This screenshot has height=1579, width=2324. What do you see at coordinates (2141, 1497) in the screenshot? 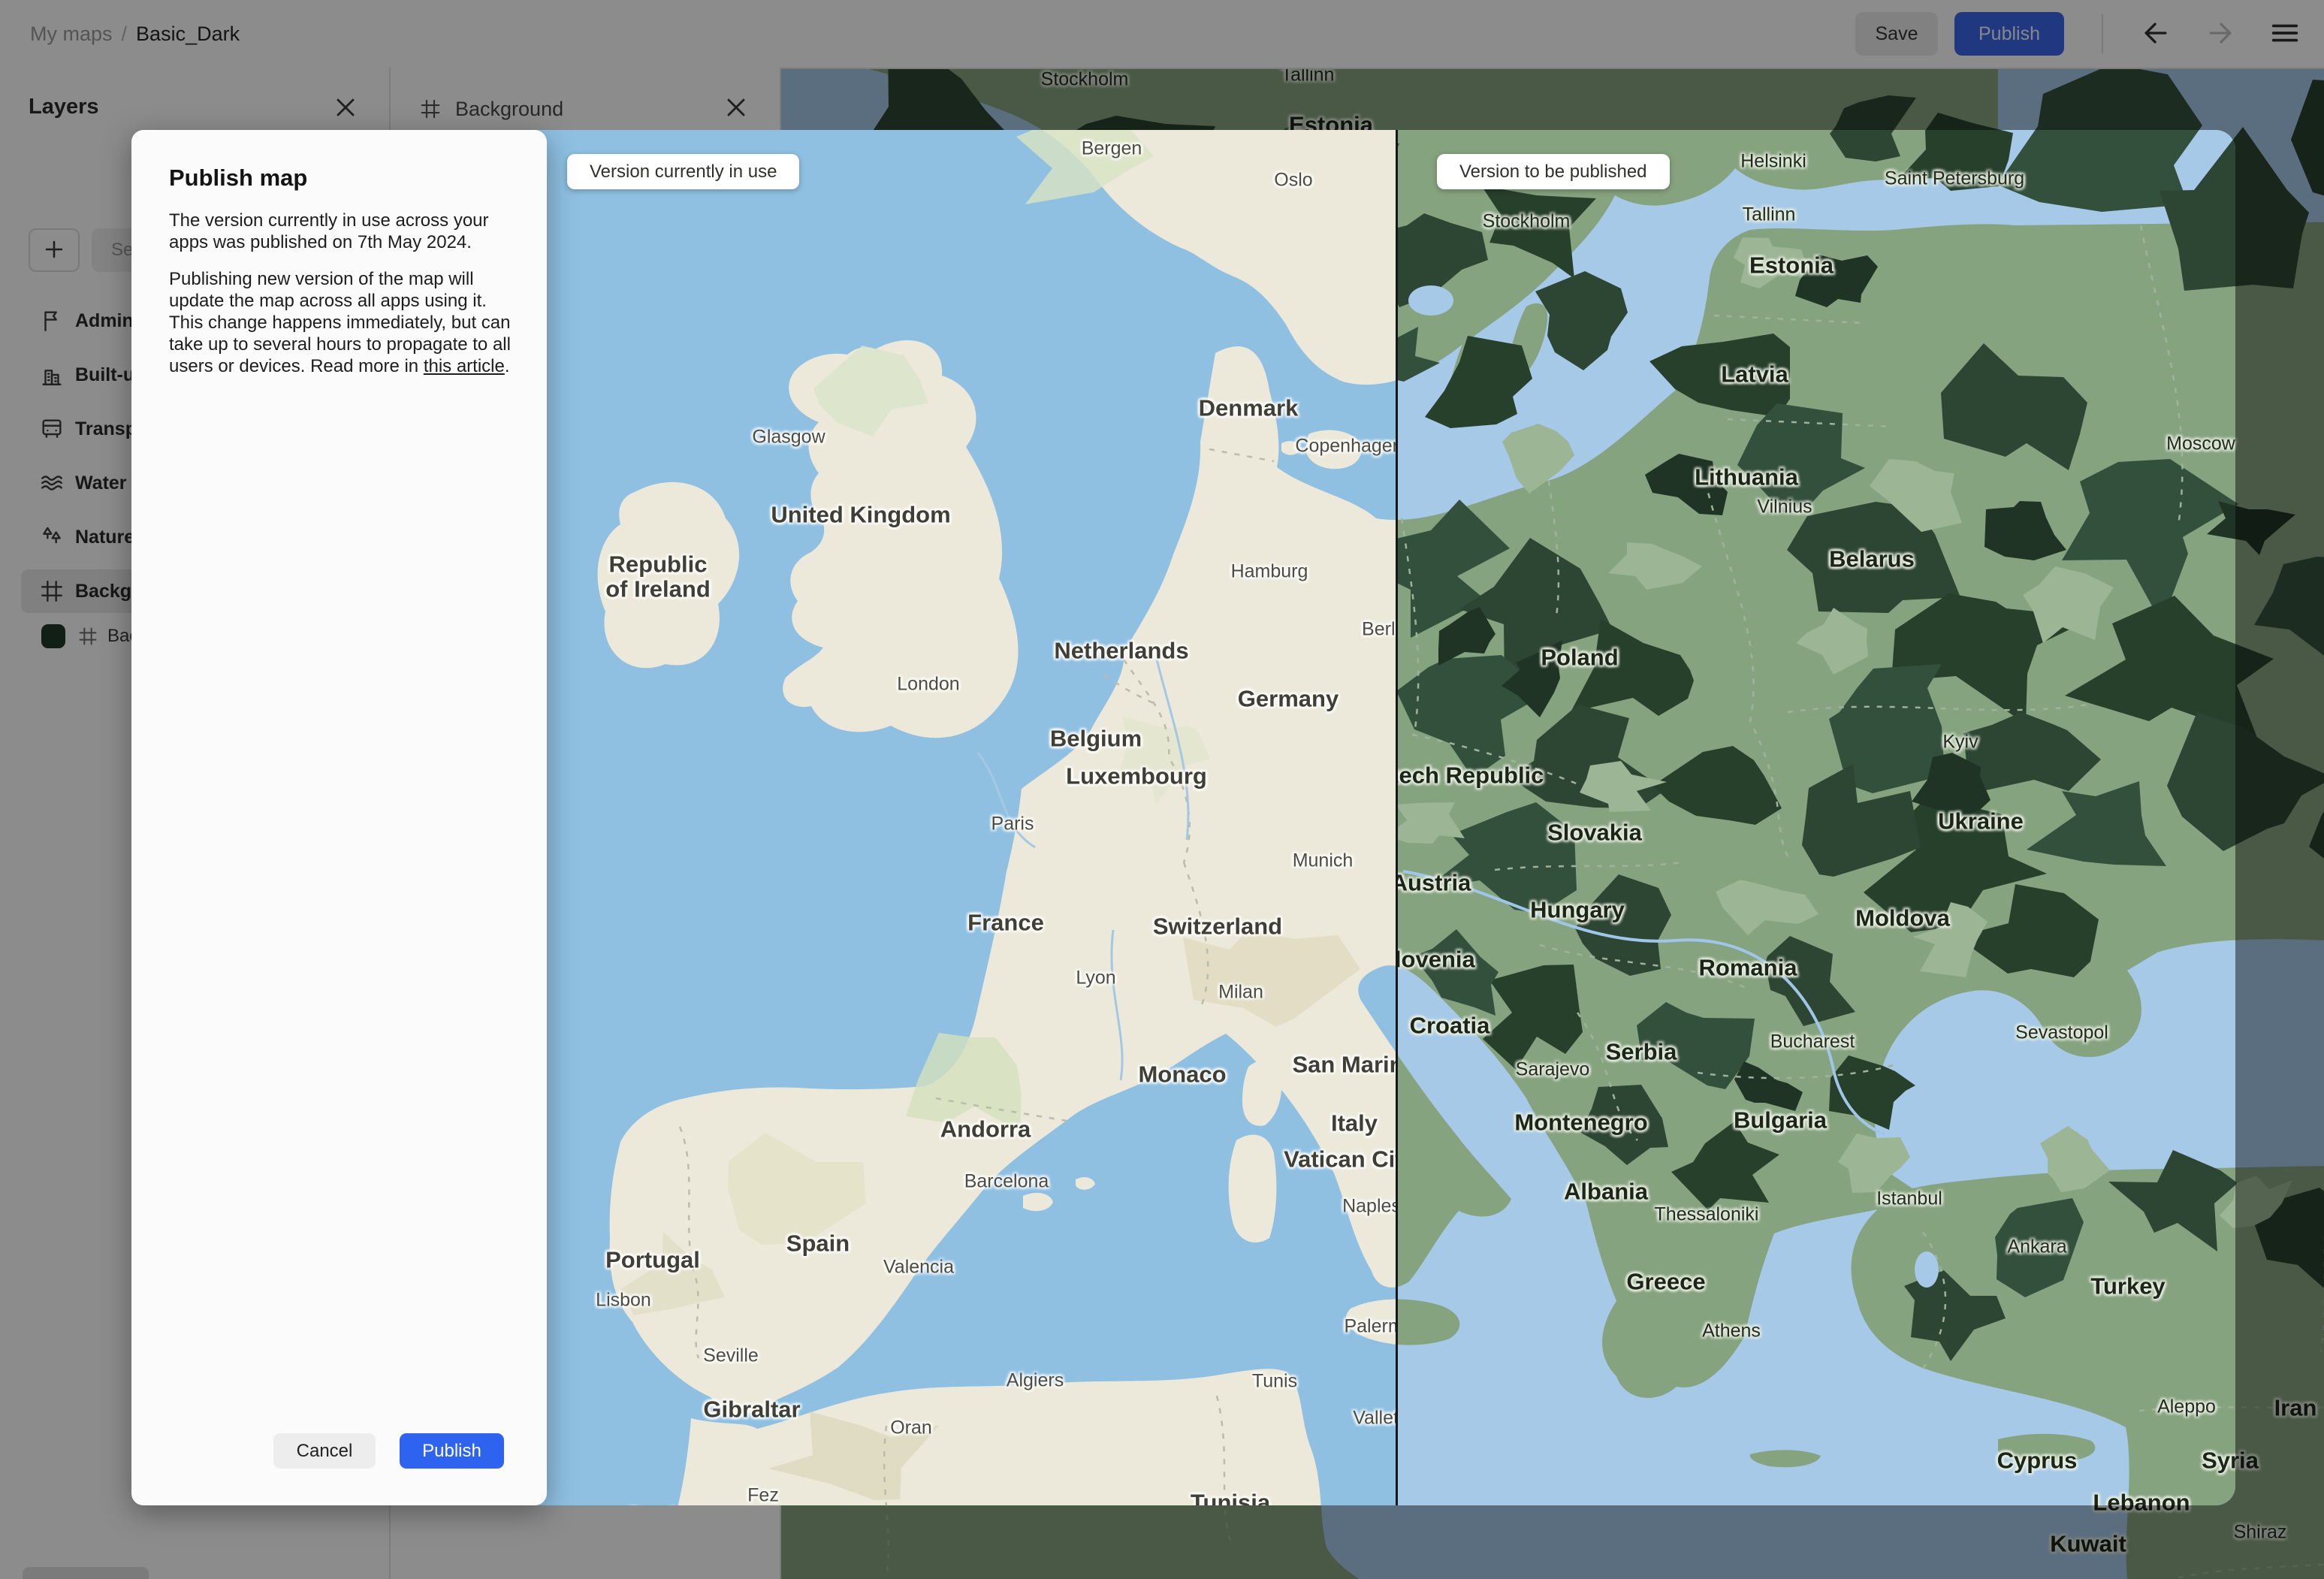
I see `map-label: Lebanon` at bounding box center [2141, 1497].